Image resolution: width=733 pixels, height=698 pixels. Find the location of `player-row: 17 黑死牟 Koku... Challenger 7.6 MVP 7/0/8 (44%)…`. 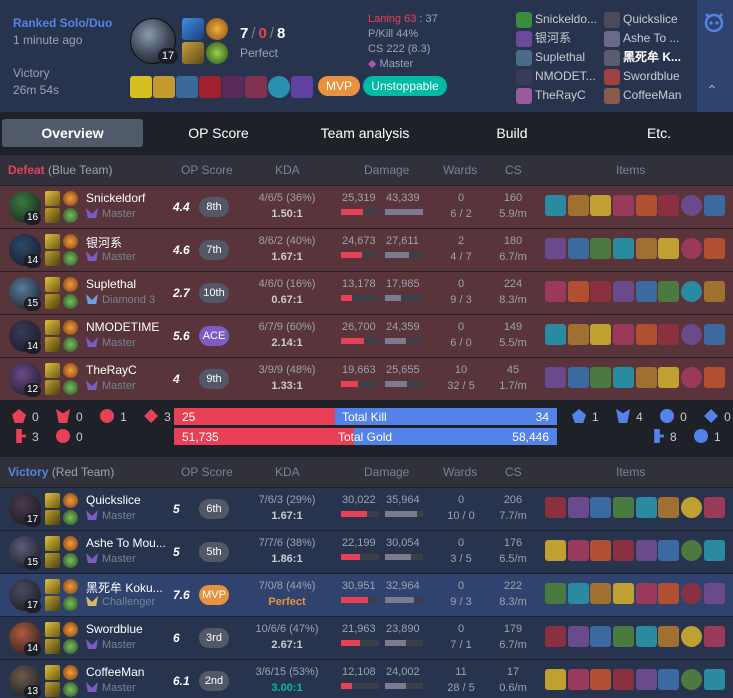

player-row: 17 黑死牟 Koku... Challenger 7.6 MVP 7/0/8 (44%)… is located at coordinates (366, 595).